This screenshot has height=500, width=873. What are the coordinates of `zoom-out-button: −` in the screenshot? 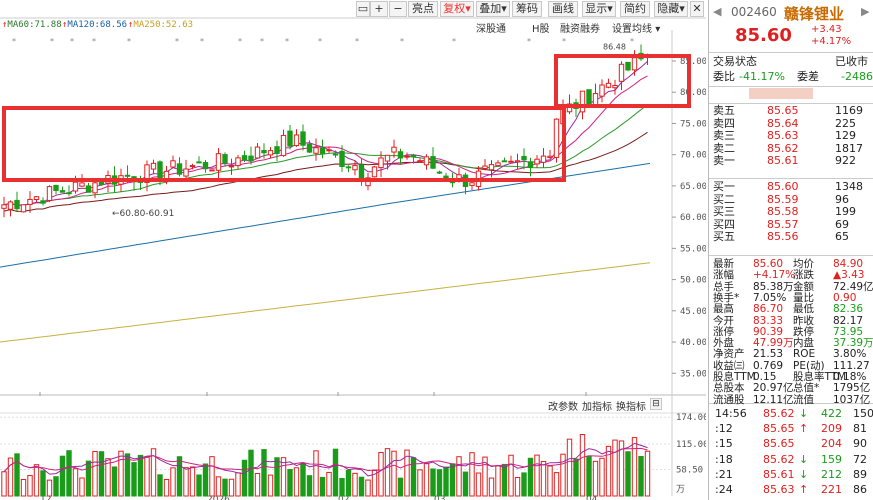 It's located at (398, 9).